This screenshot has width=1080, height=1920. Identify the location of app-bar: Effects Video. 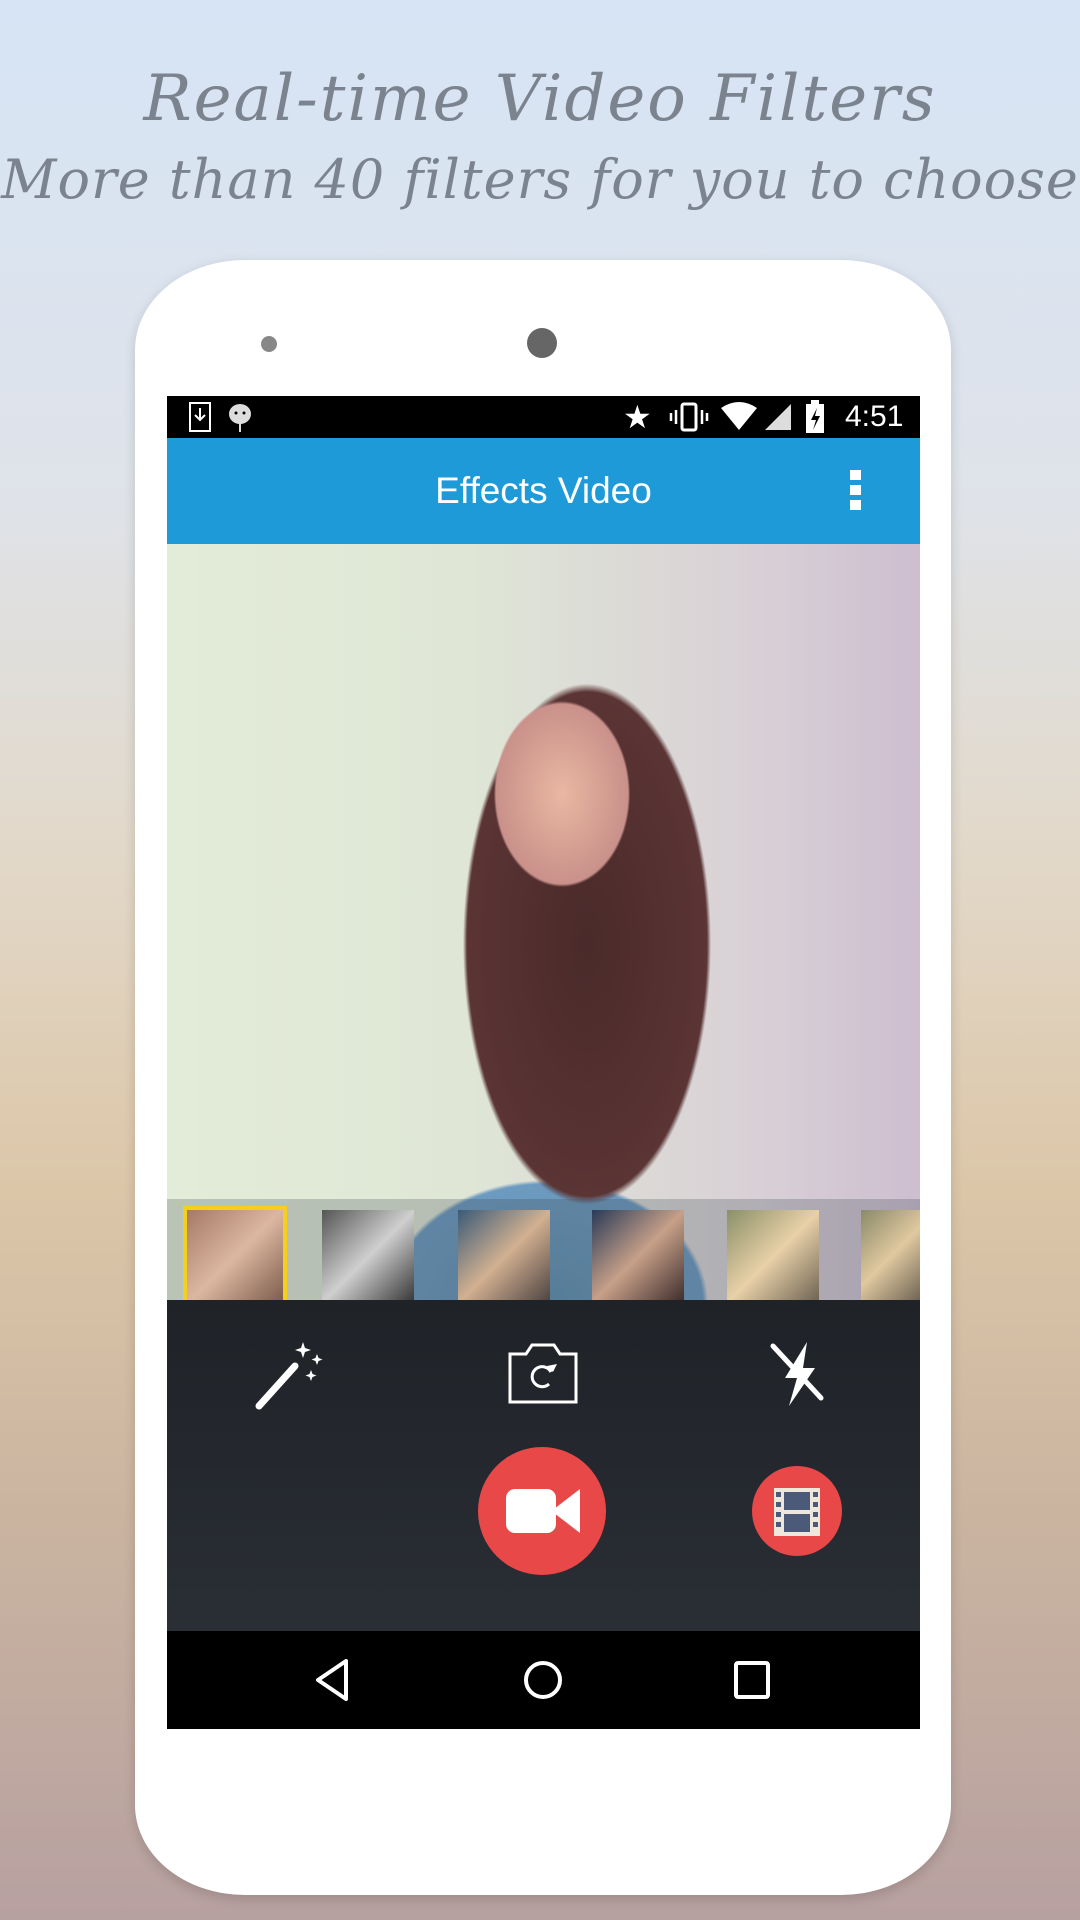
(543, 491).